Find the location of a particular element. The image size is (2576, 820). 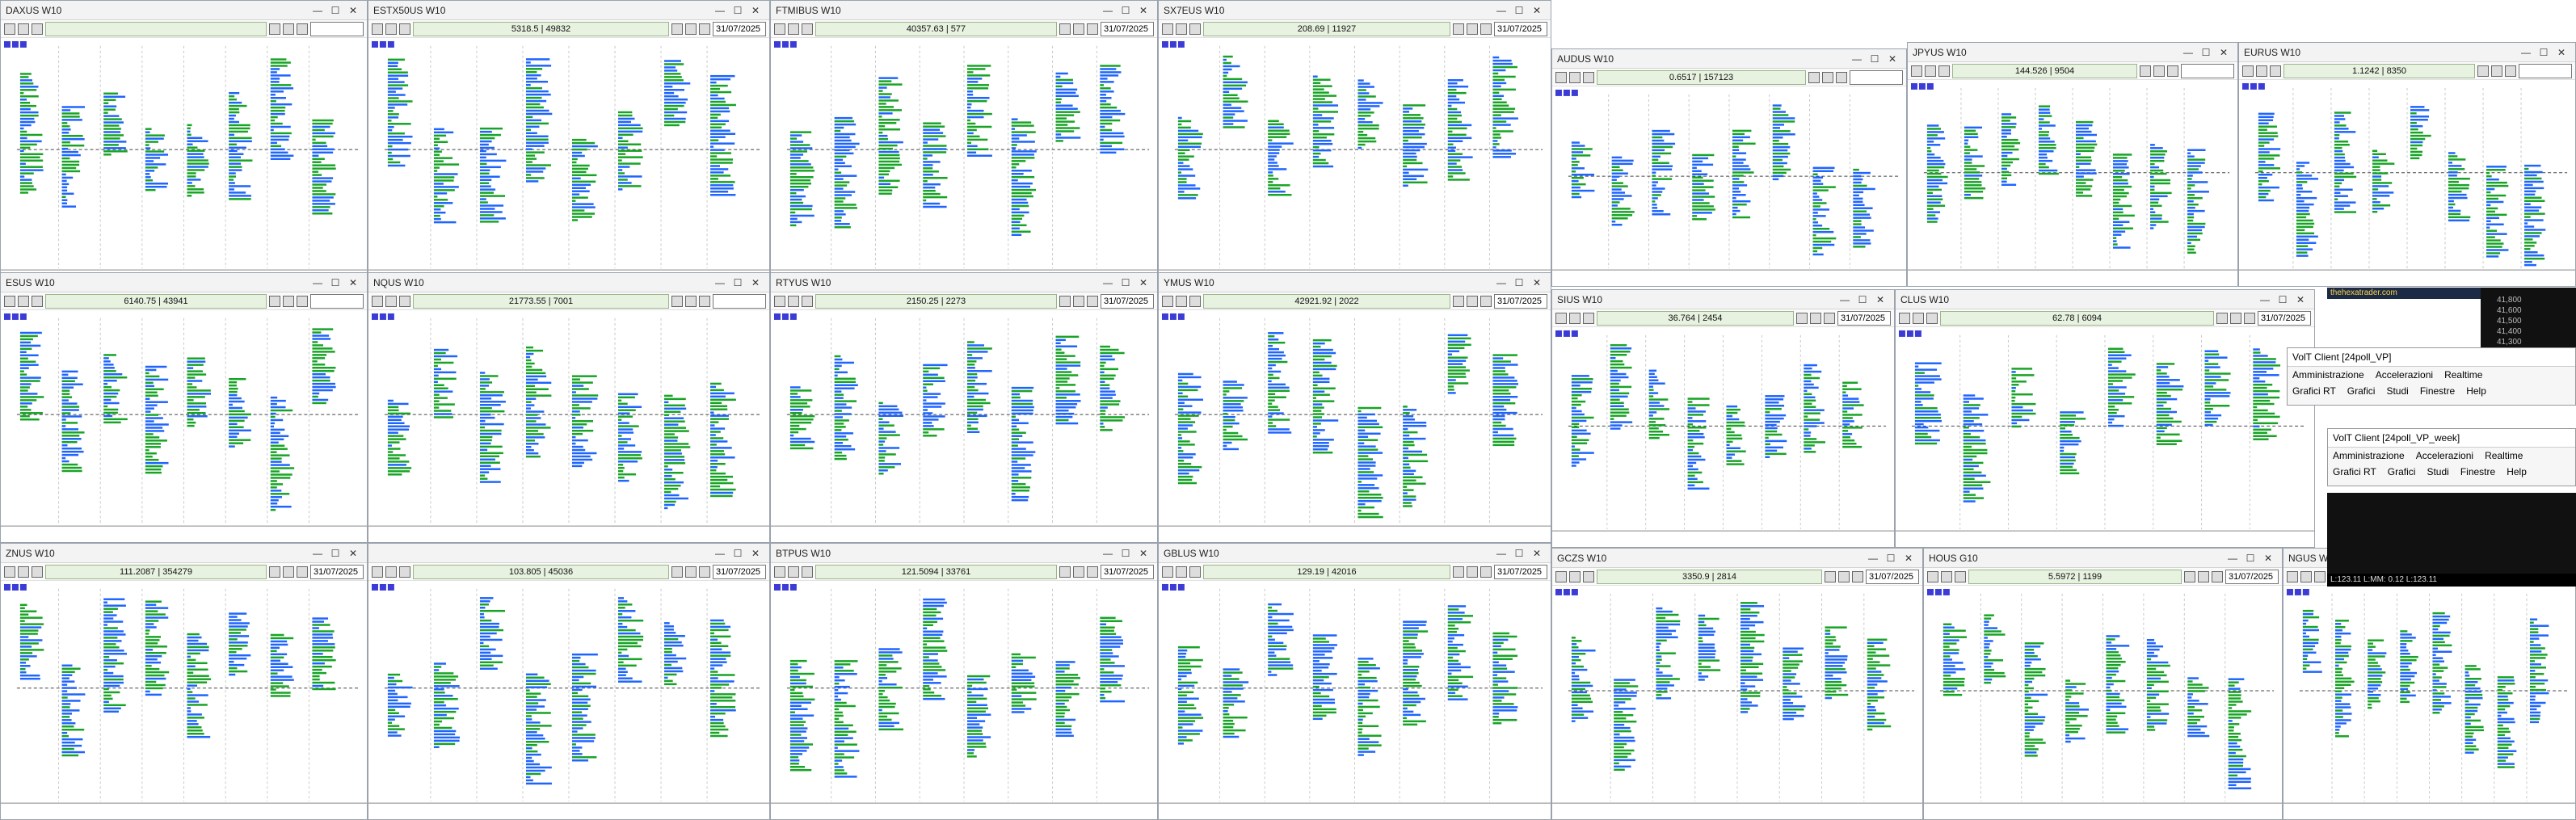

window-titlebar: AUDUS W10— ☐ ✕ is located at coordinates (1729, 59).